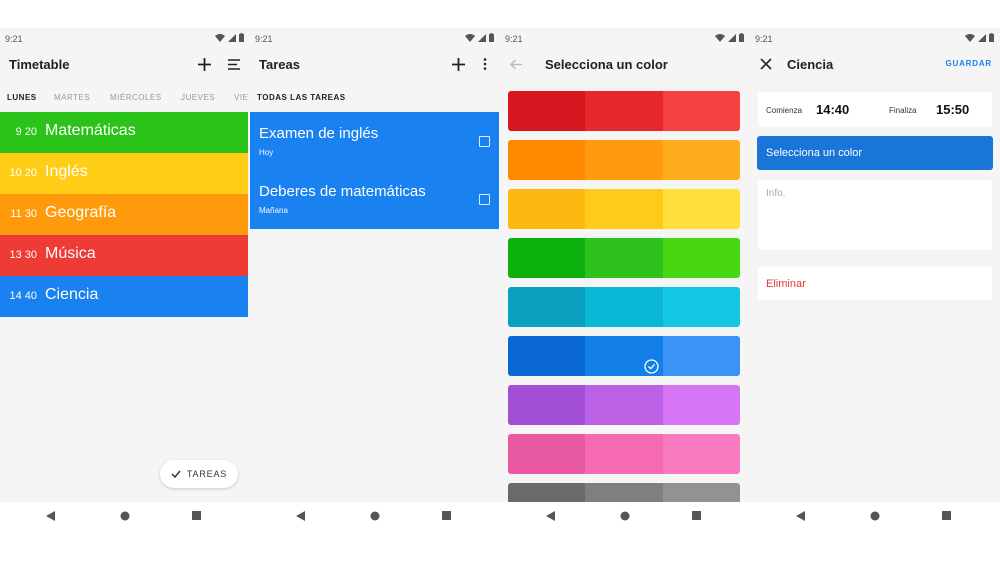 This screenshot has width=1000, height=567. What do you see at coordinates (516, 64) in the screenshot?
I see `back-button` at bounding box center [516, 64].